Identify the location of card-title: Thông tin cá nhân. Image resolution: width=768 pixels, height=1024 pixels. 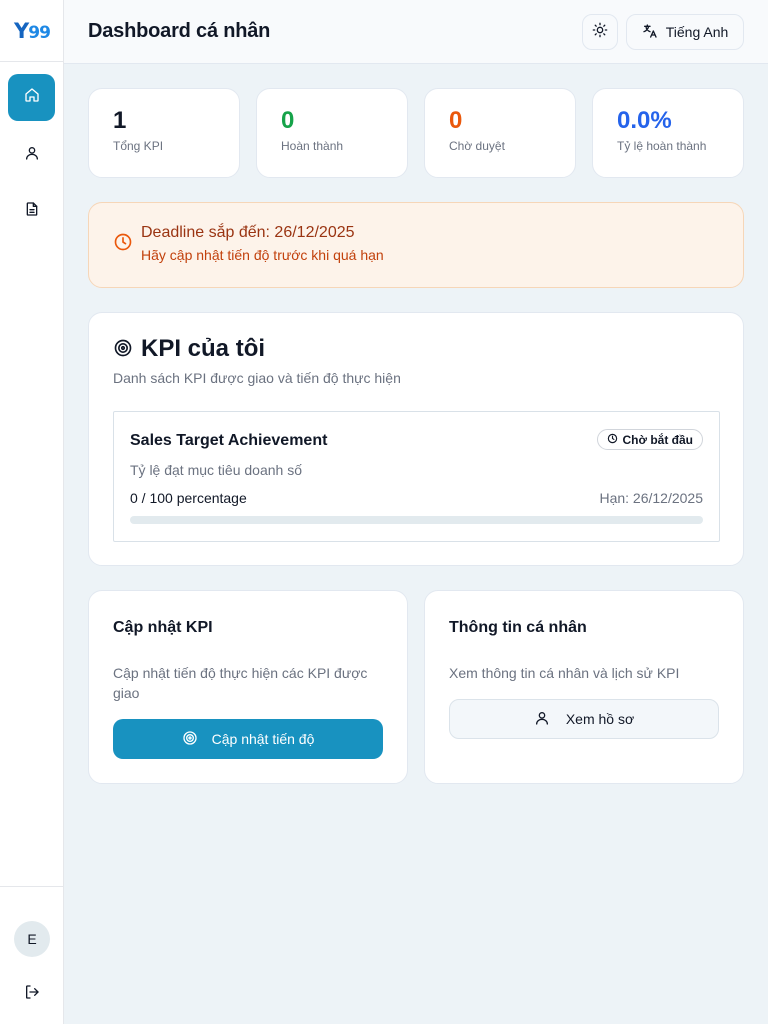
(518, 627).